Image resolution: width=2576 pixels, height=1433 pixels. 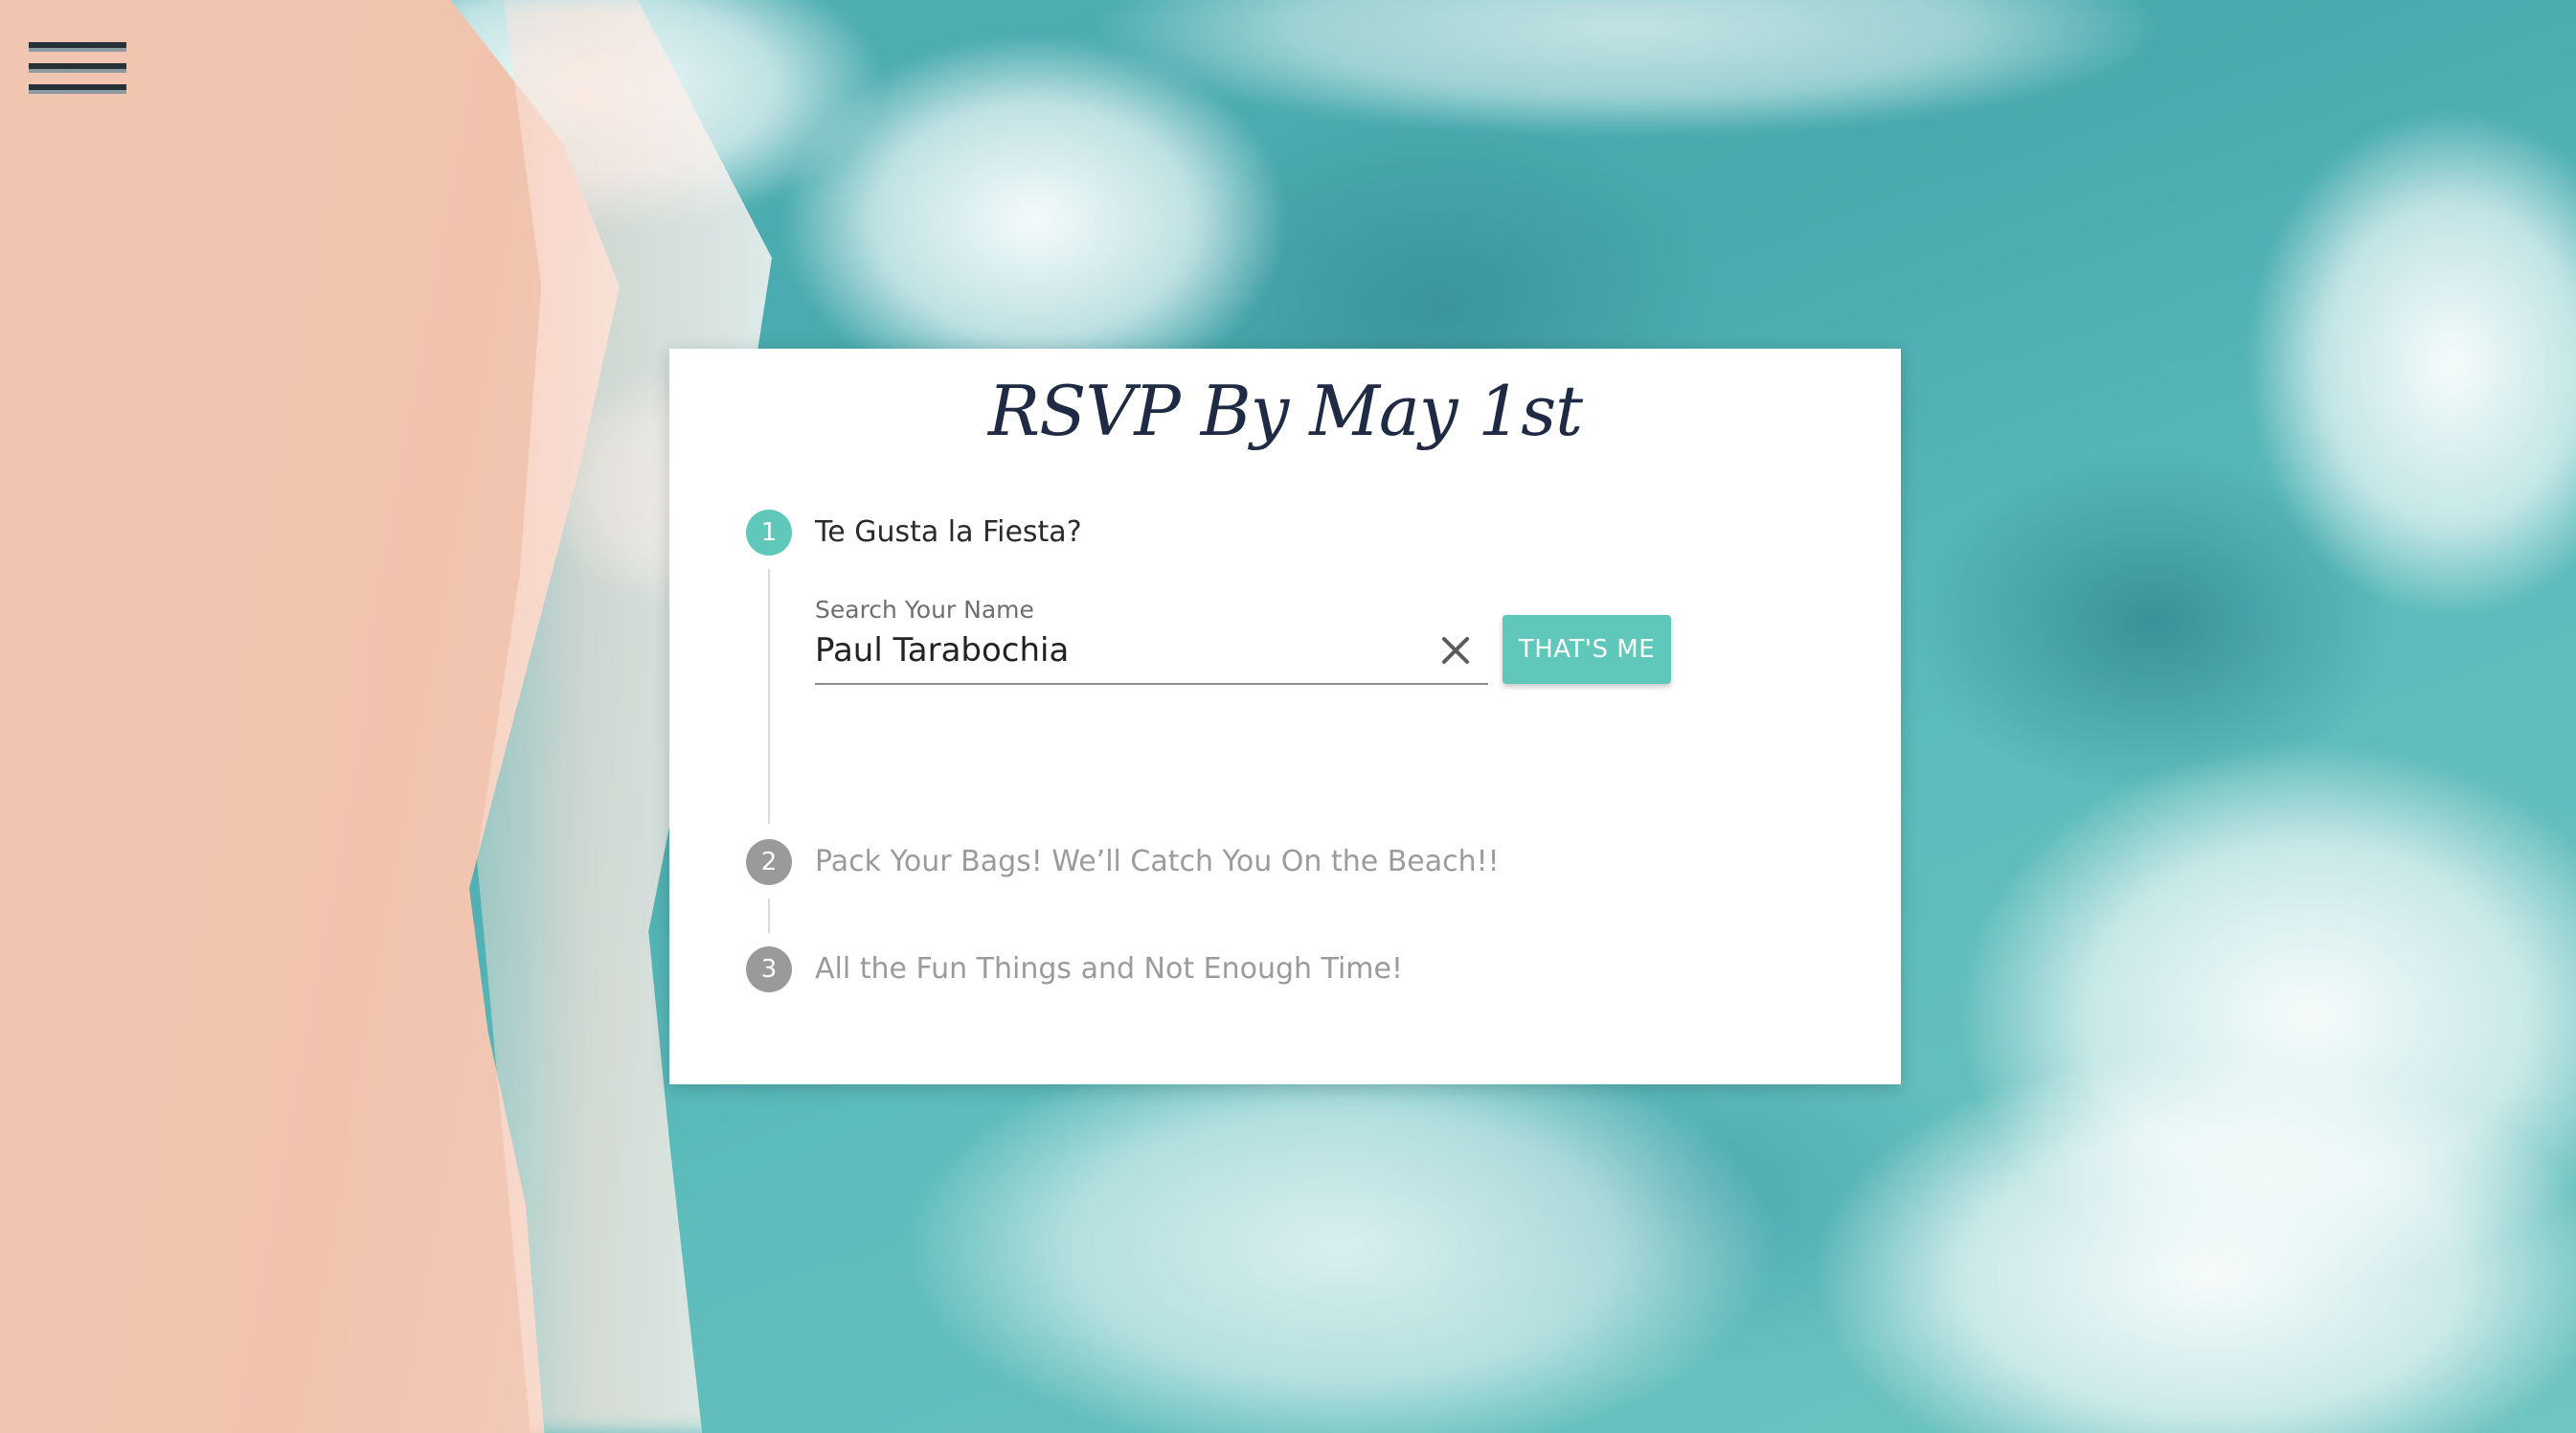 What do you see at coordinates (1455, 650) in the screenshot?
I see `close-icon` at bounding box center [1455, 650].